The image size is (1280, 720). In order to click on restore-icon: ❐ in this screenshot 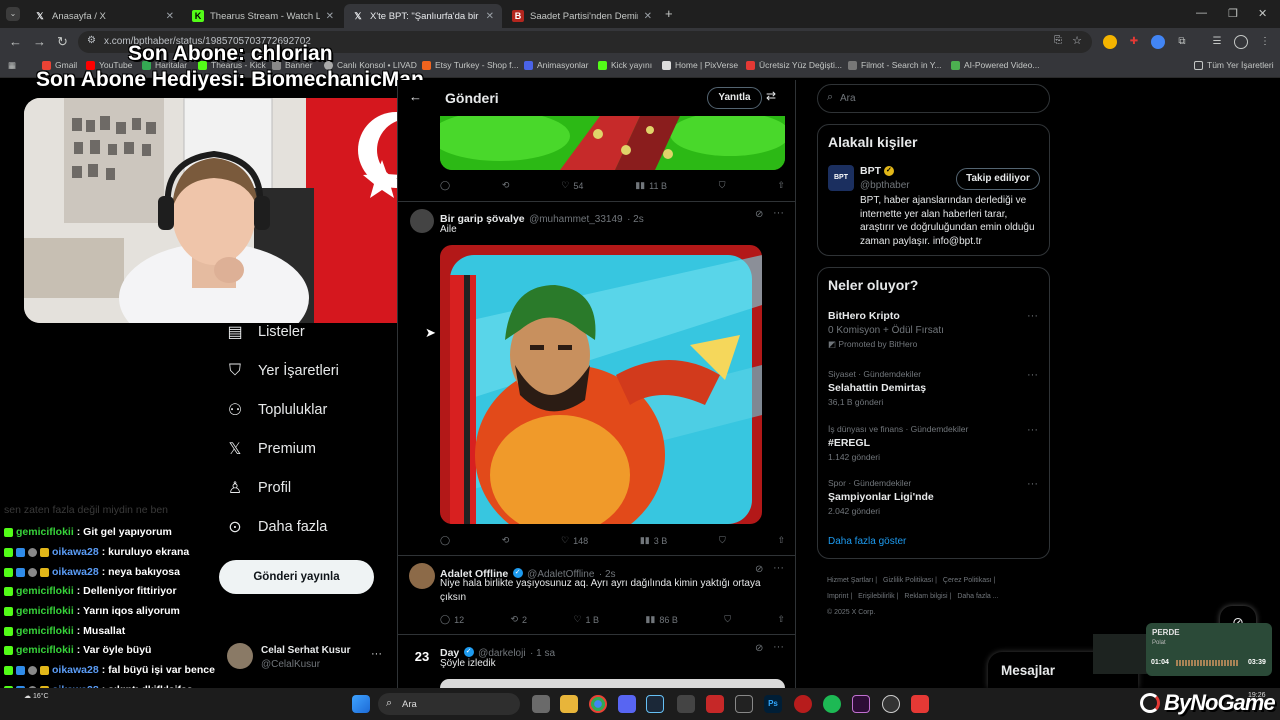, I will do `click(1233, 13)`.